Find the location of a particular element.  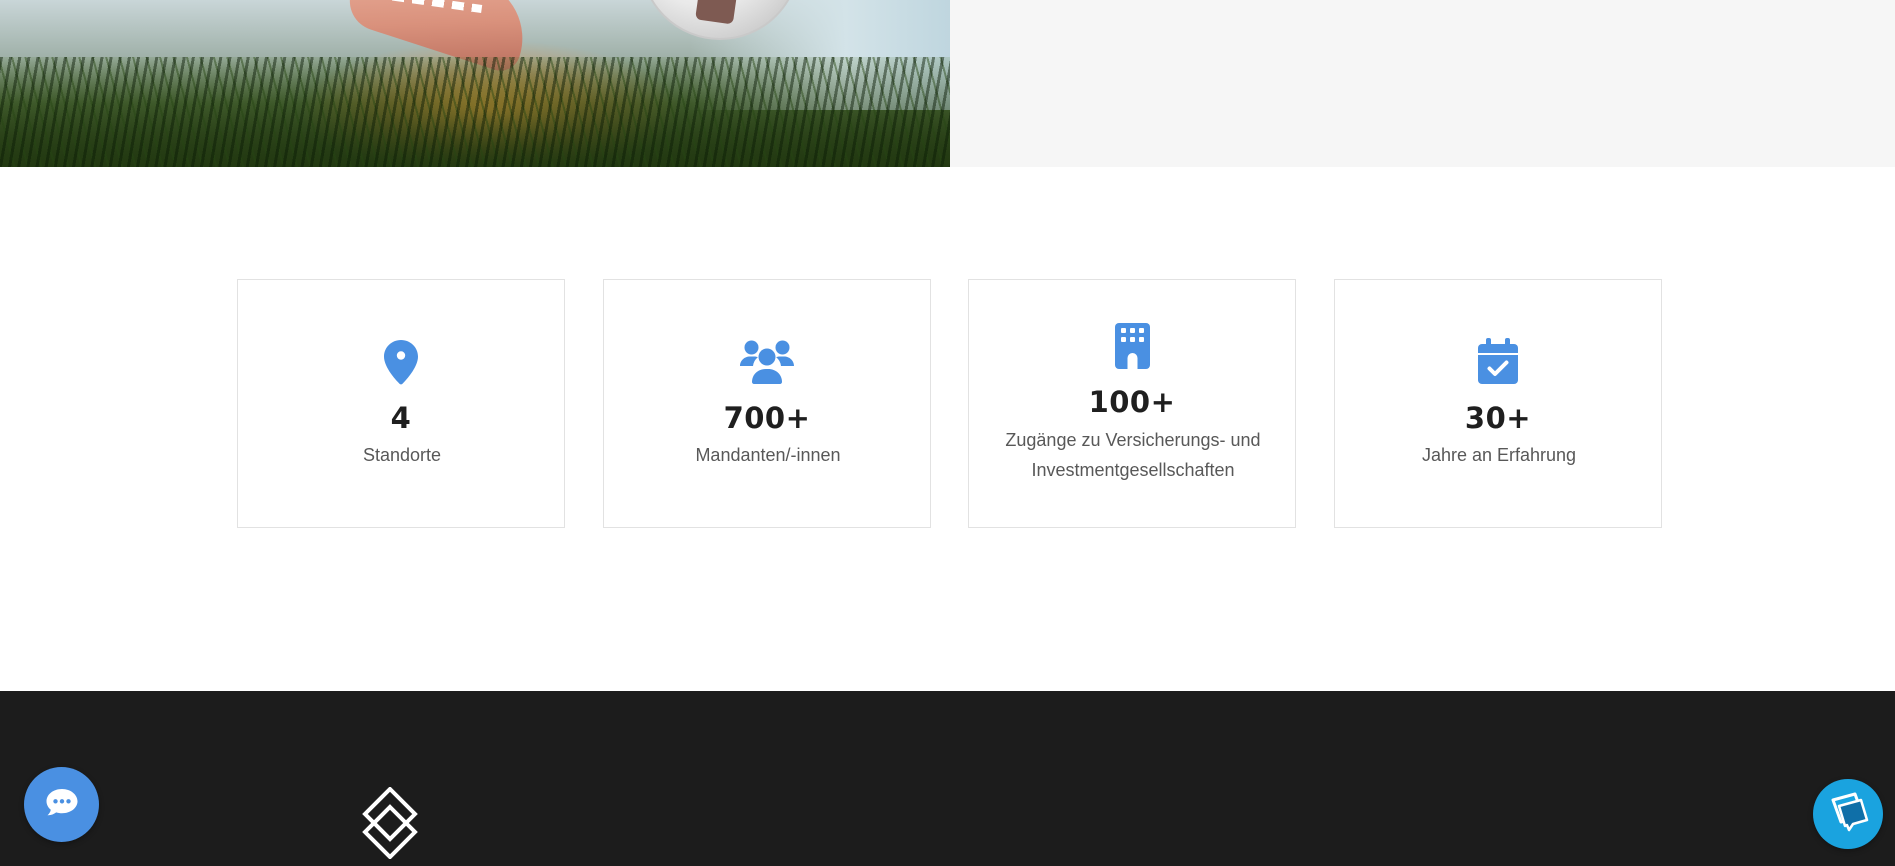

support-chat-button is located at coordinates (1848, 814).